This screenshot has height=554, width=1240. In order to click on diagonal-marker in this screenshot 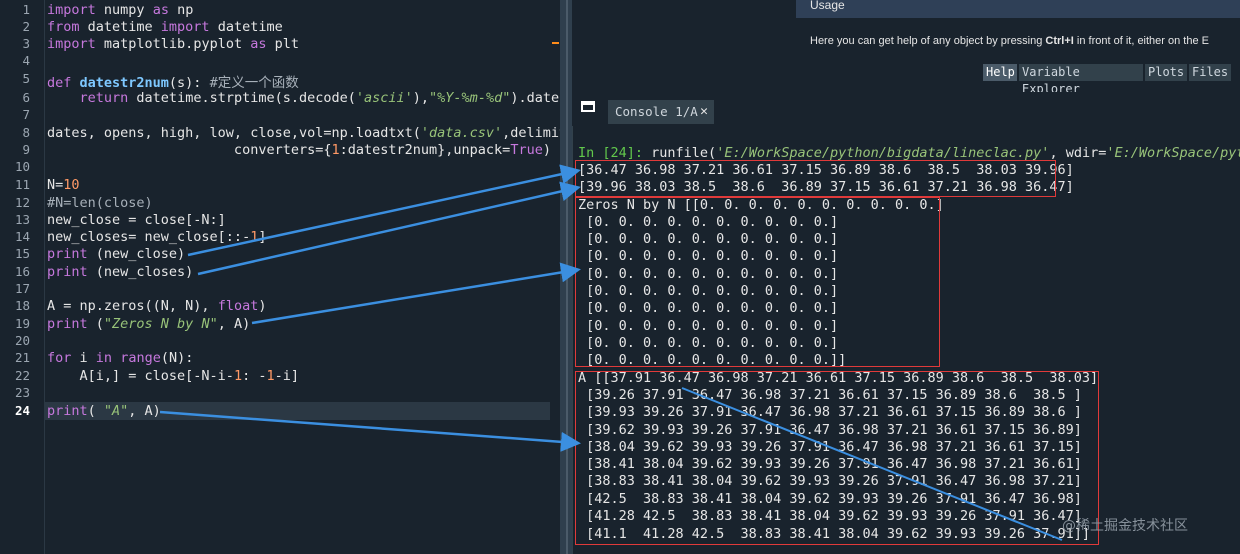, I will do `click(872, 464)`.